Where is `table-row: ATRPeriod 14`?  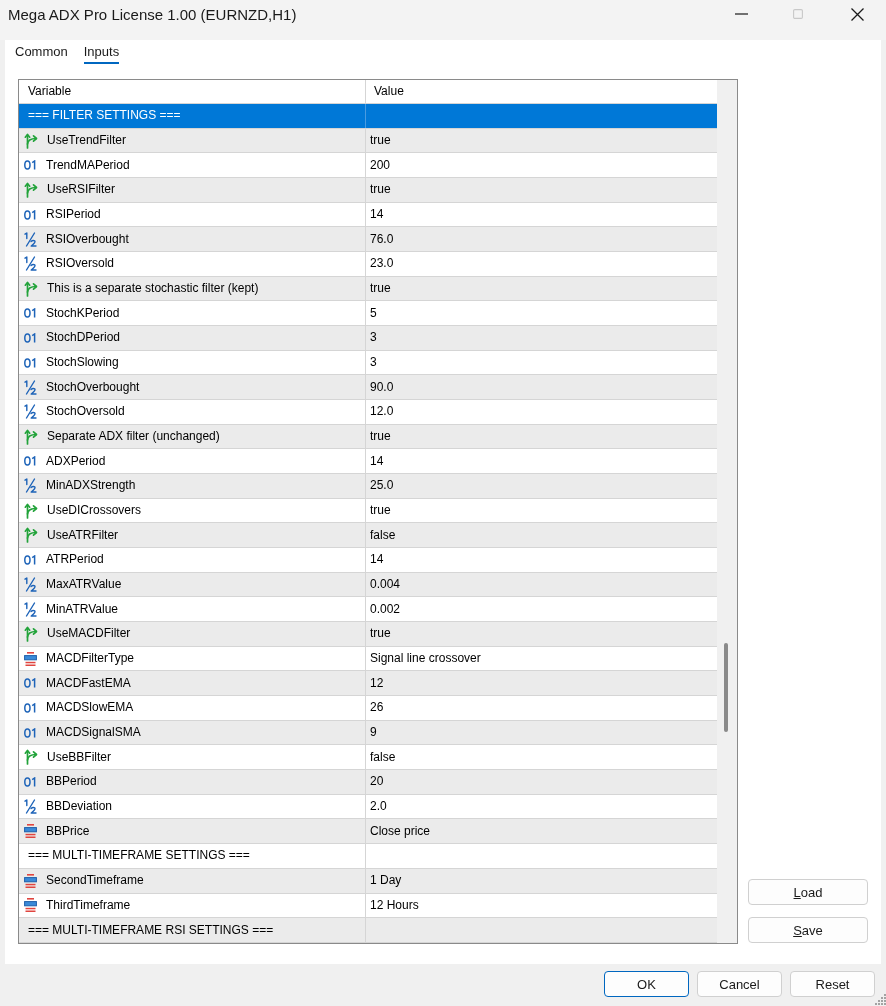 table-row: ATRPeriod 14 is located at coordinates (368, 560).